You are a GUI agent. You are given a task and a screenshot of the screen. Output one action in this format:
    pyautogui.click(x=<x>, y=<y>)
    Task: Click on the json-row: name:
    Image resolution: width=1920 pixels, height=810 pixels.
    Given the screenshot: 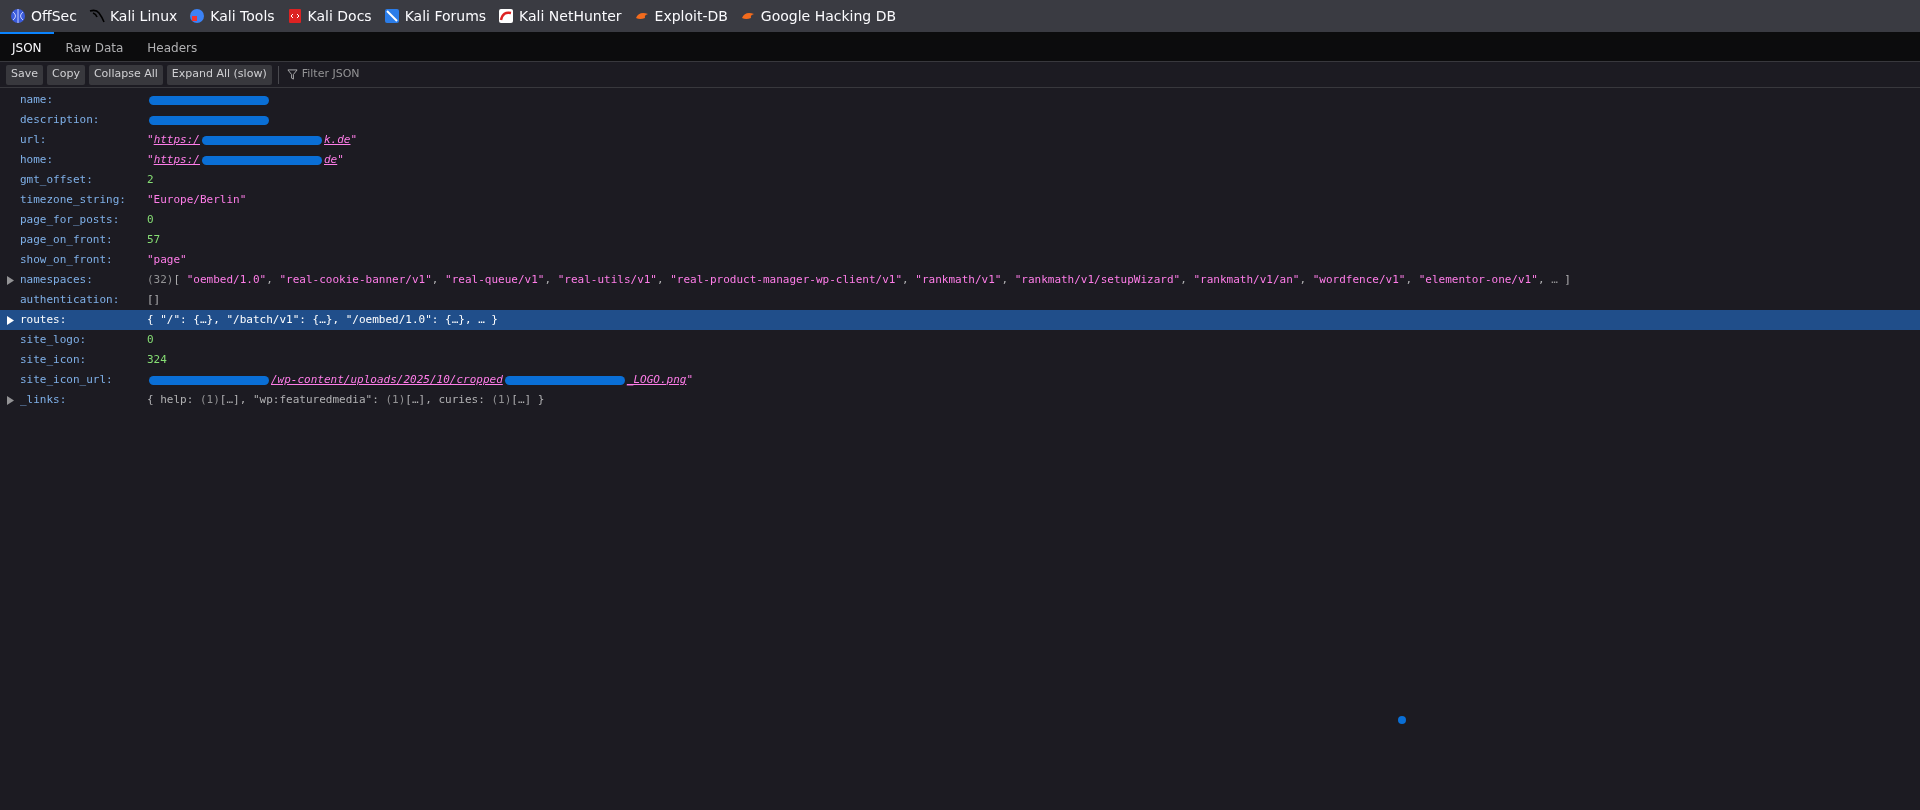 What is the action you would take?
    pyautogui.click(x=960, y=100)
    